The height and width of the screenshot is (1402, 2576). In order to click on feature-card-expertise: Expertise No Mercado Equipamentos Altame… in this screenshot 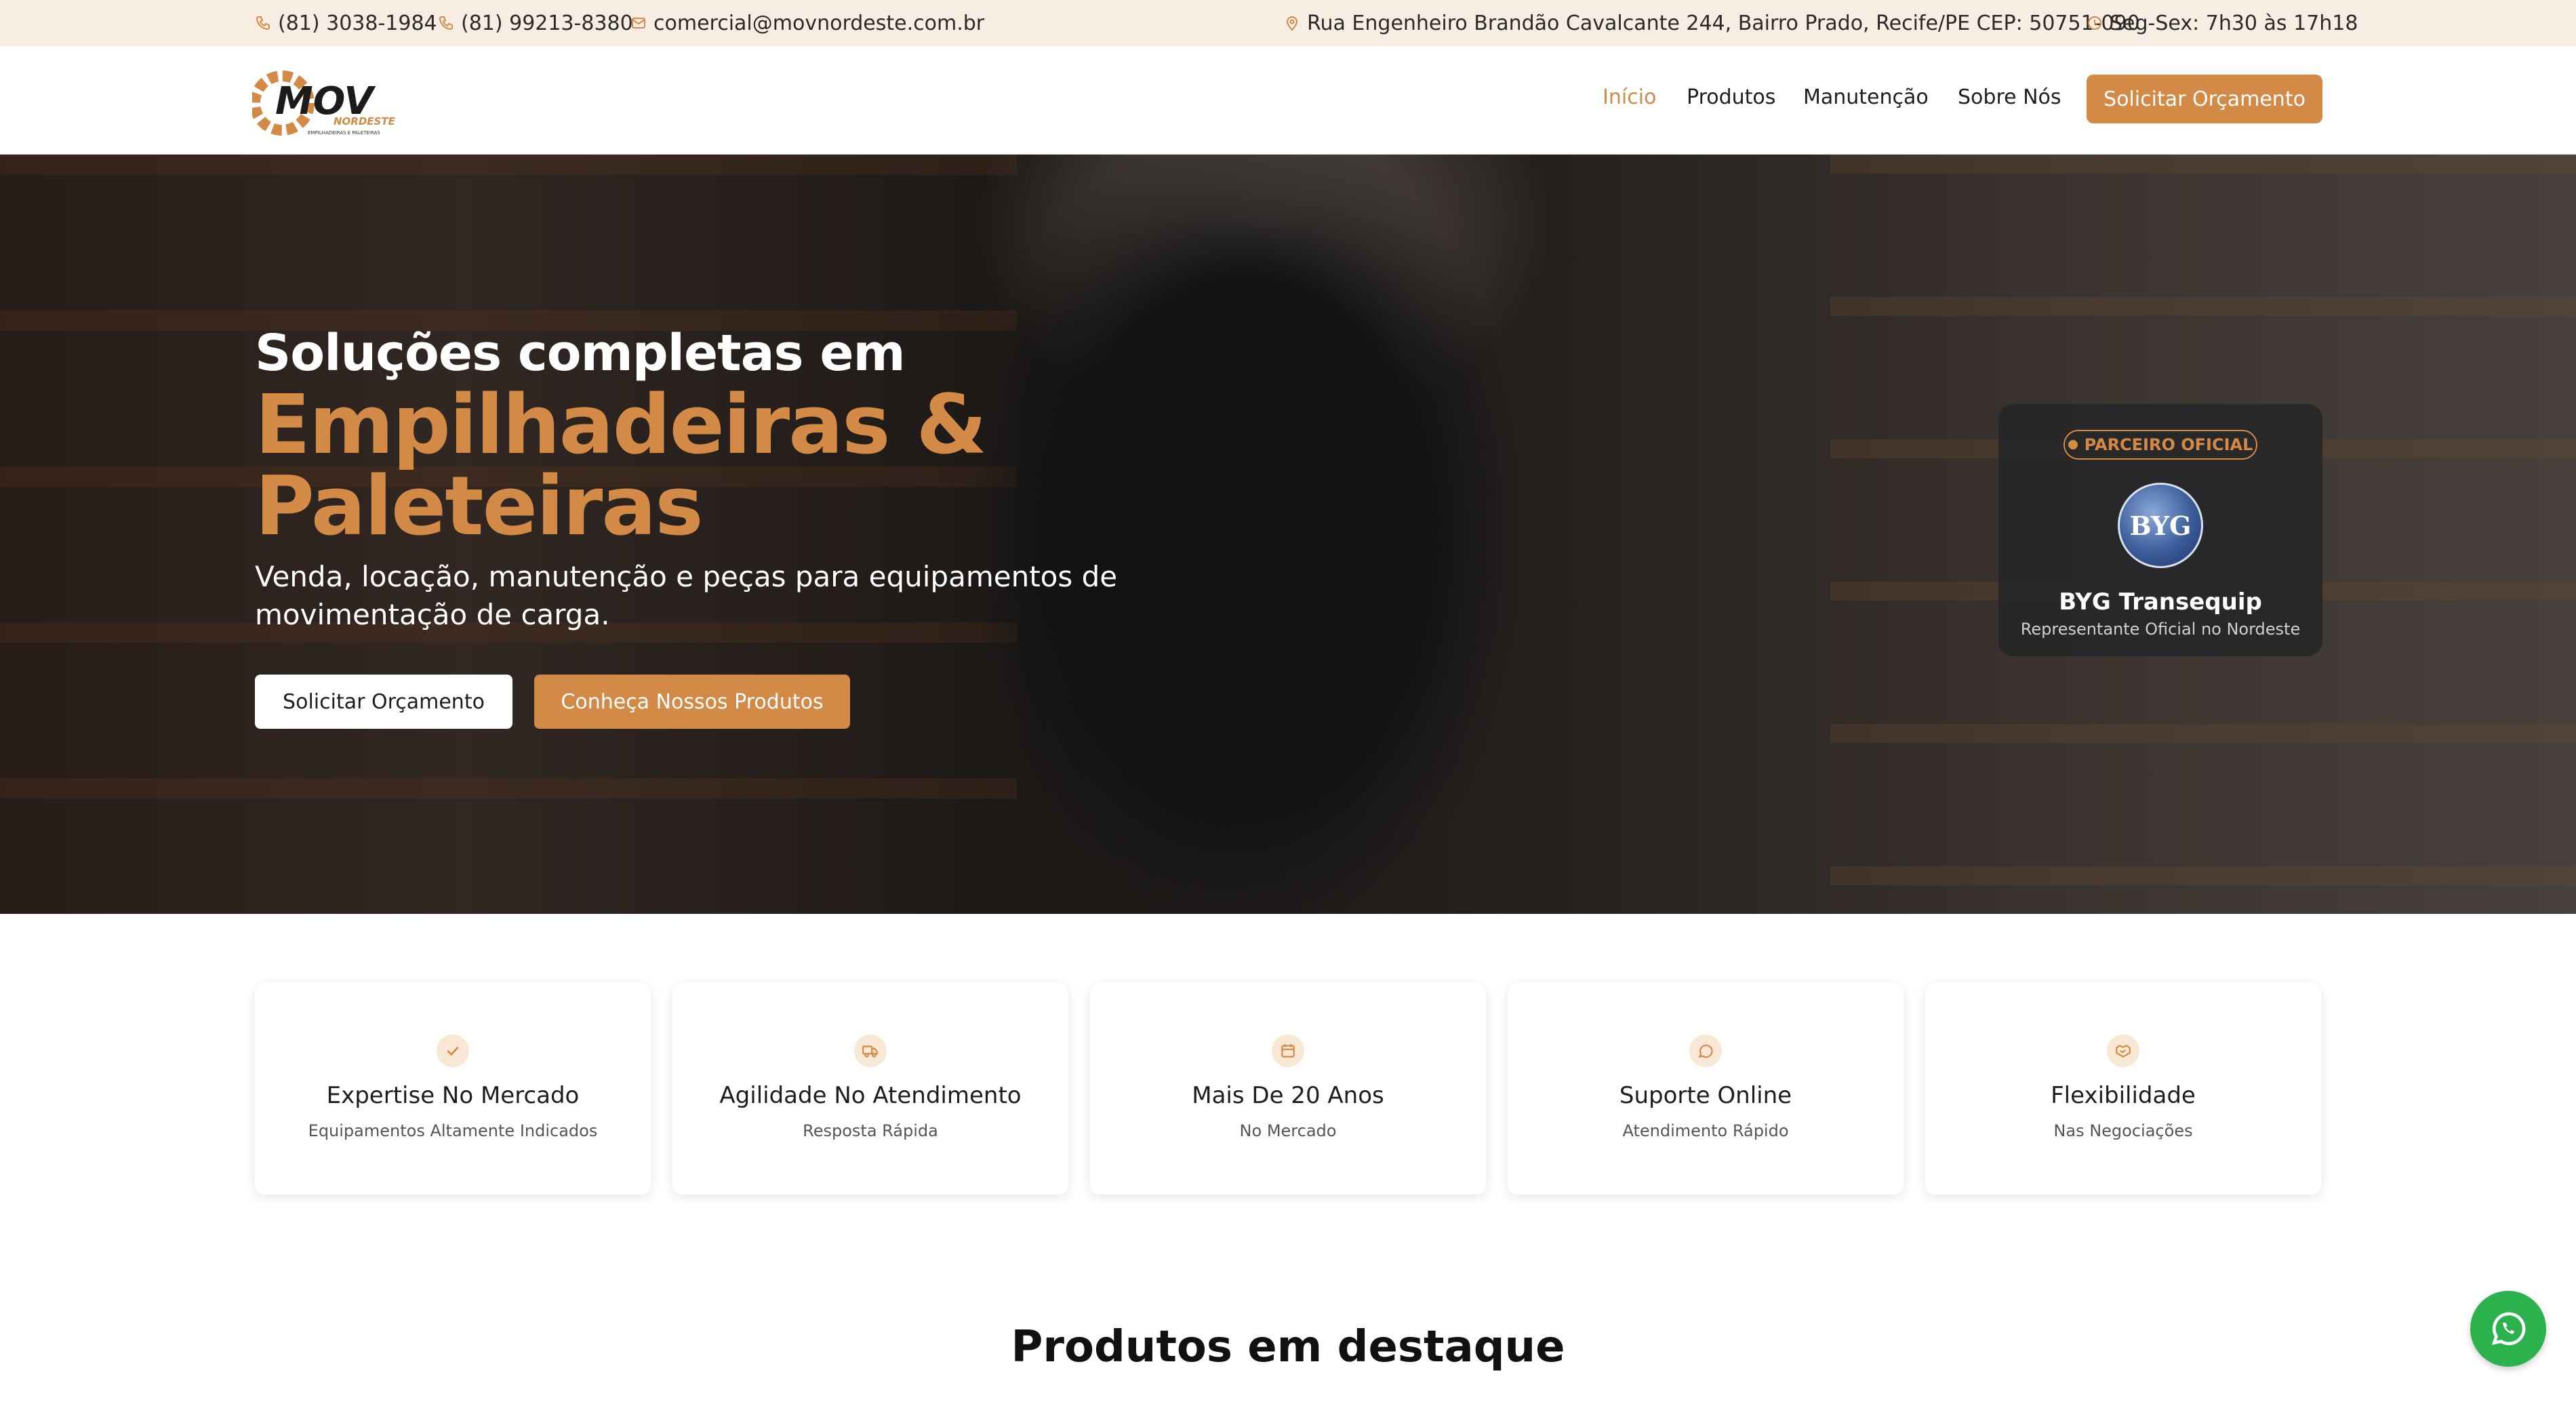, I will do `click(453, 1089)`.